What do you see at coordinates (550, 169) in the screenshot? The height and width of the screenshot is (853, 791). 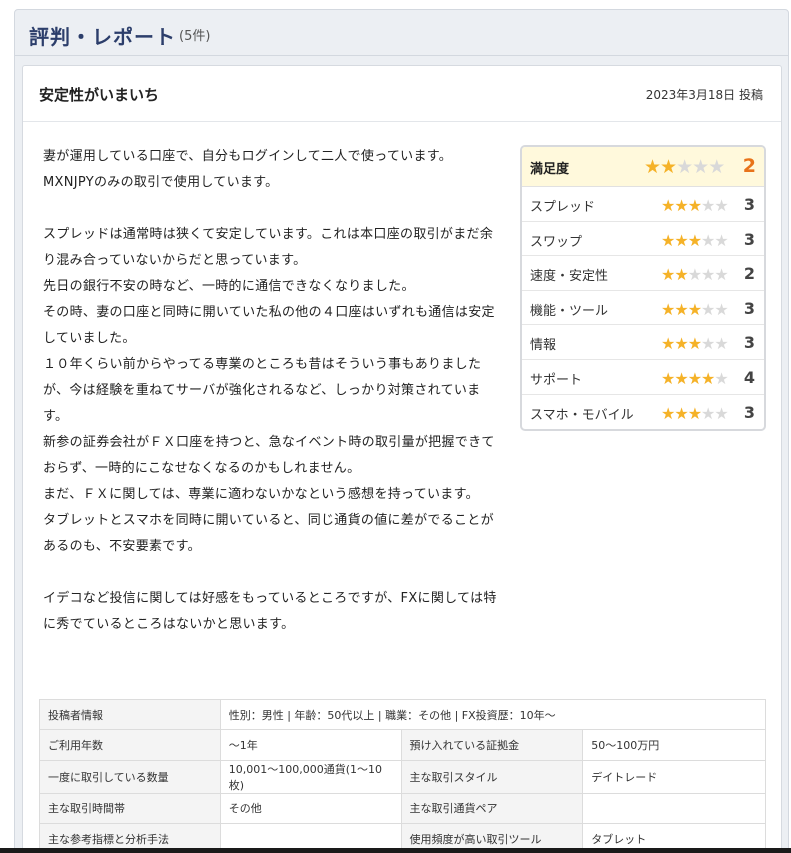 I see `rating-overall-label: 満足度` at bounding box center [550, 169].